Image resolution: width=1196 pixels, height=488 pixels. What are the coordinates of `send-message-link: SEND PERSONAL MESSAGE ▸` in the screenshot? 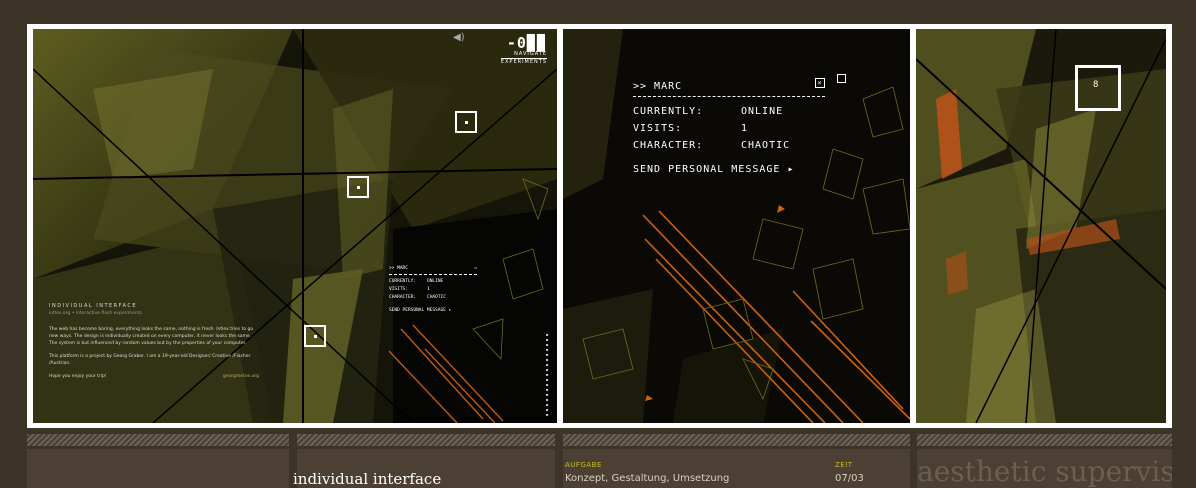 It's located at (729, 169).